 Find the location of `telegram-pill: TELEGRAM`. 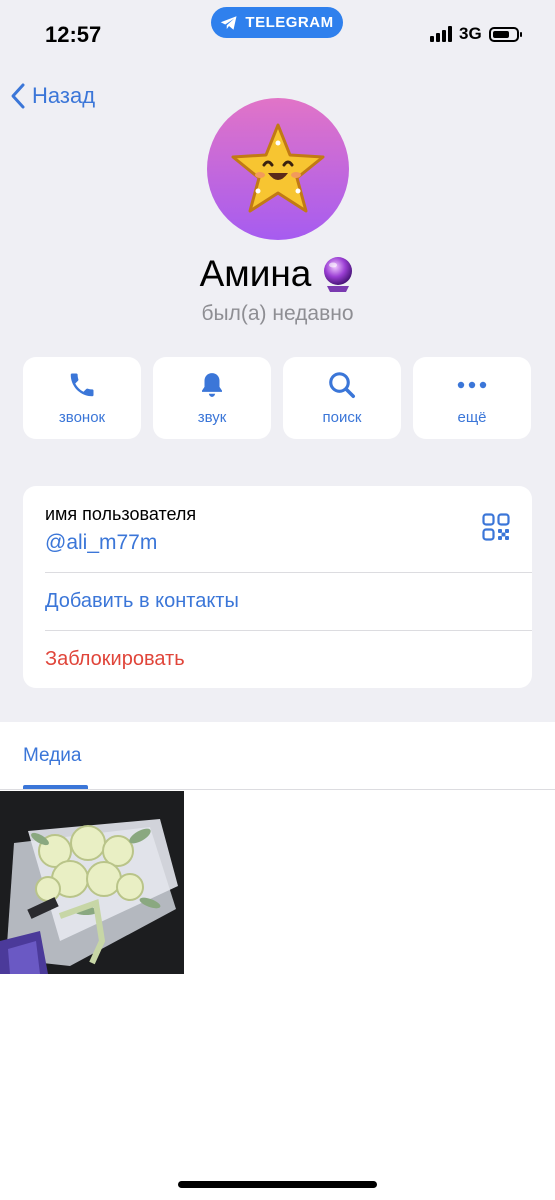

telegram-pill: TELEGRAM is located at coordinates (277, 22).